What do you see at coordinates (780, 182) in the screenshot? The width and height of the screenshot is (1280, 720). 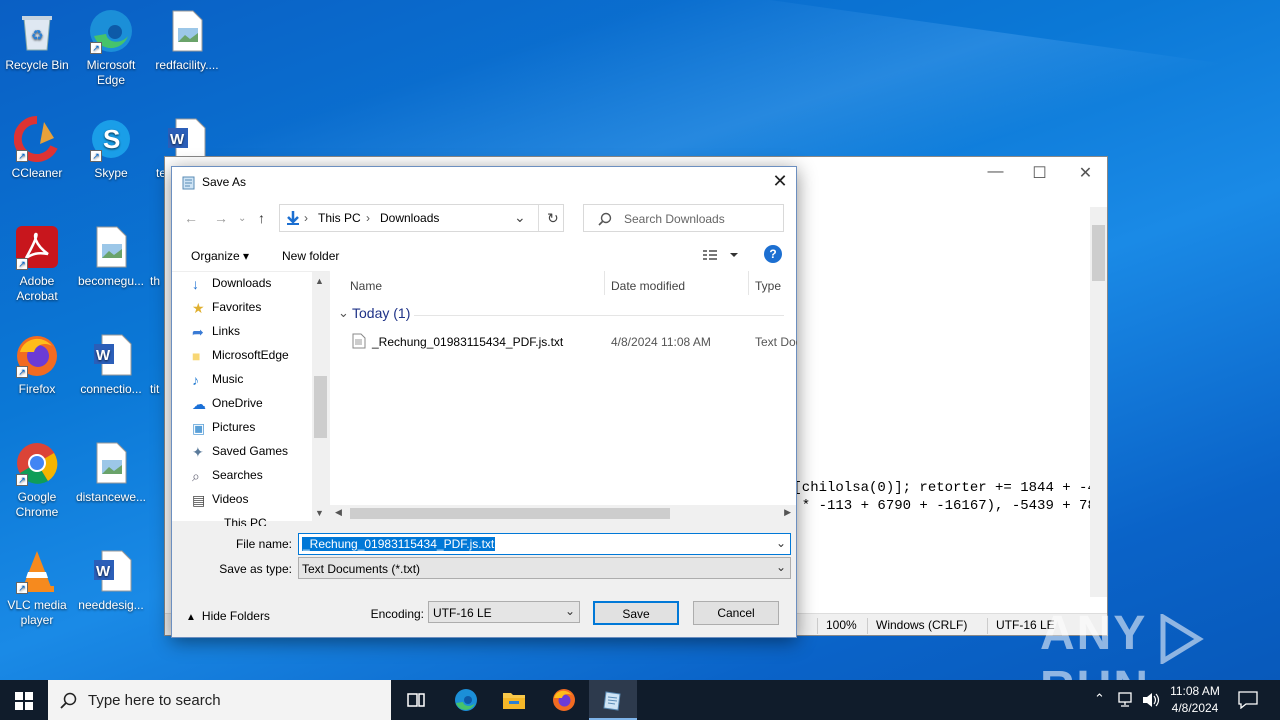 I see `dialog-close-button: ✕` at bounding box center [780, 182].